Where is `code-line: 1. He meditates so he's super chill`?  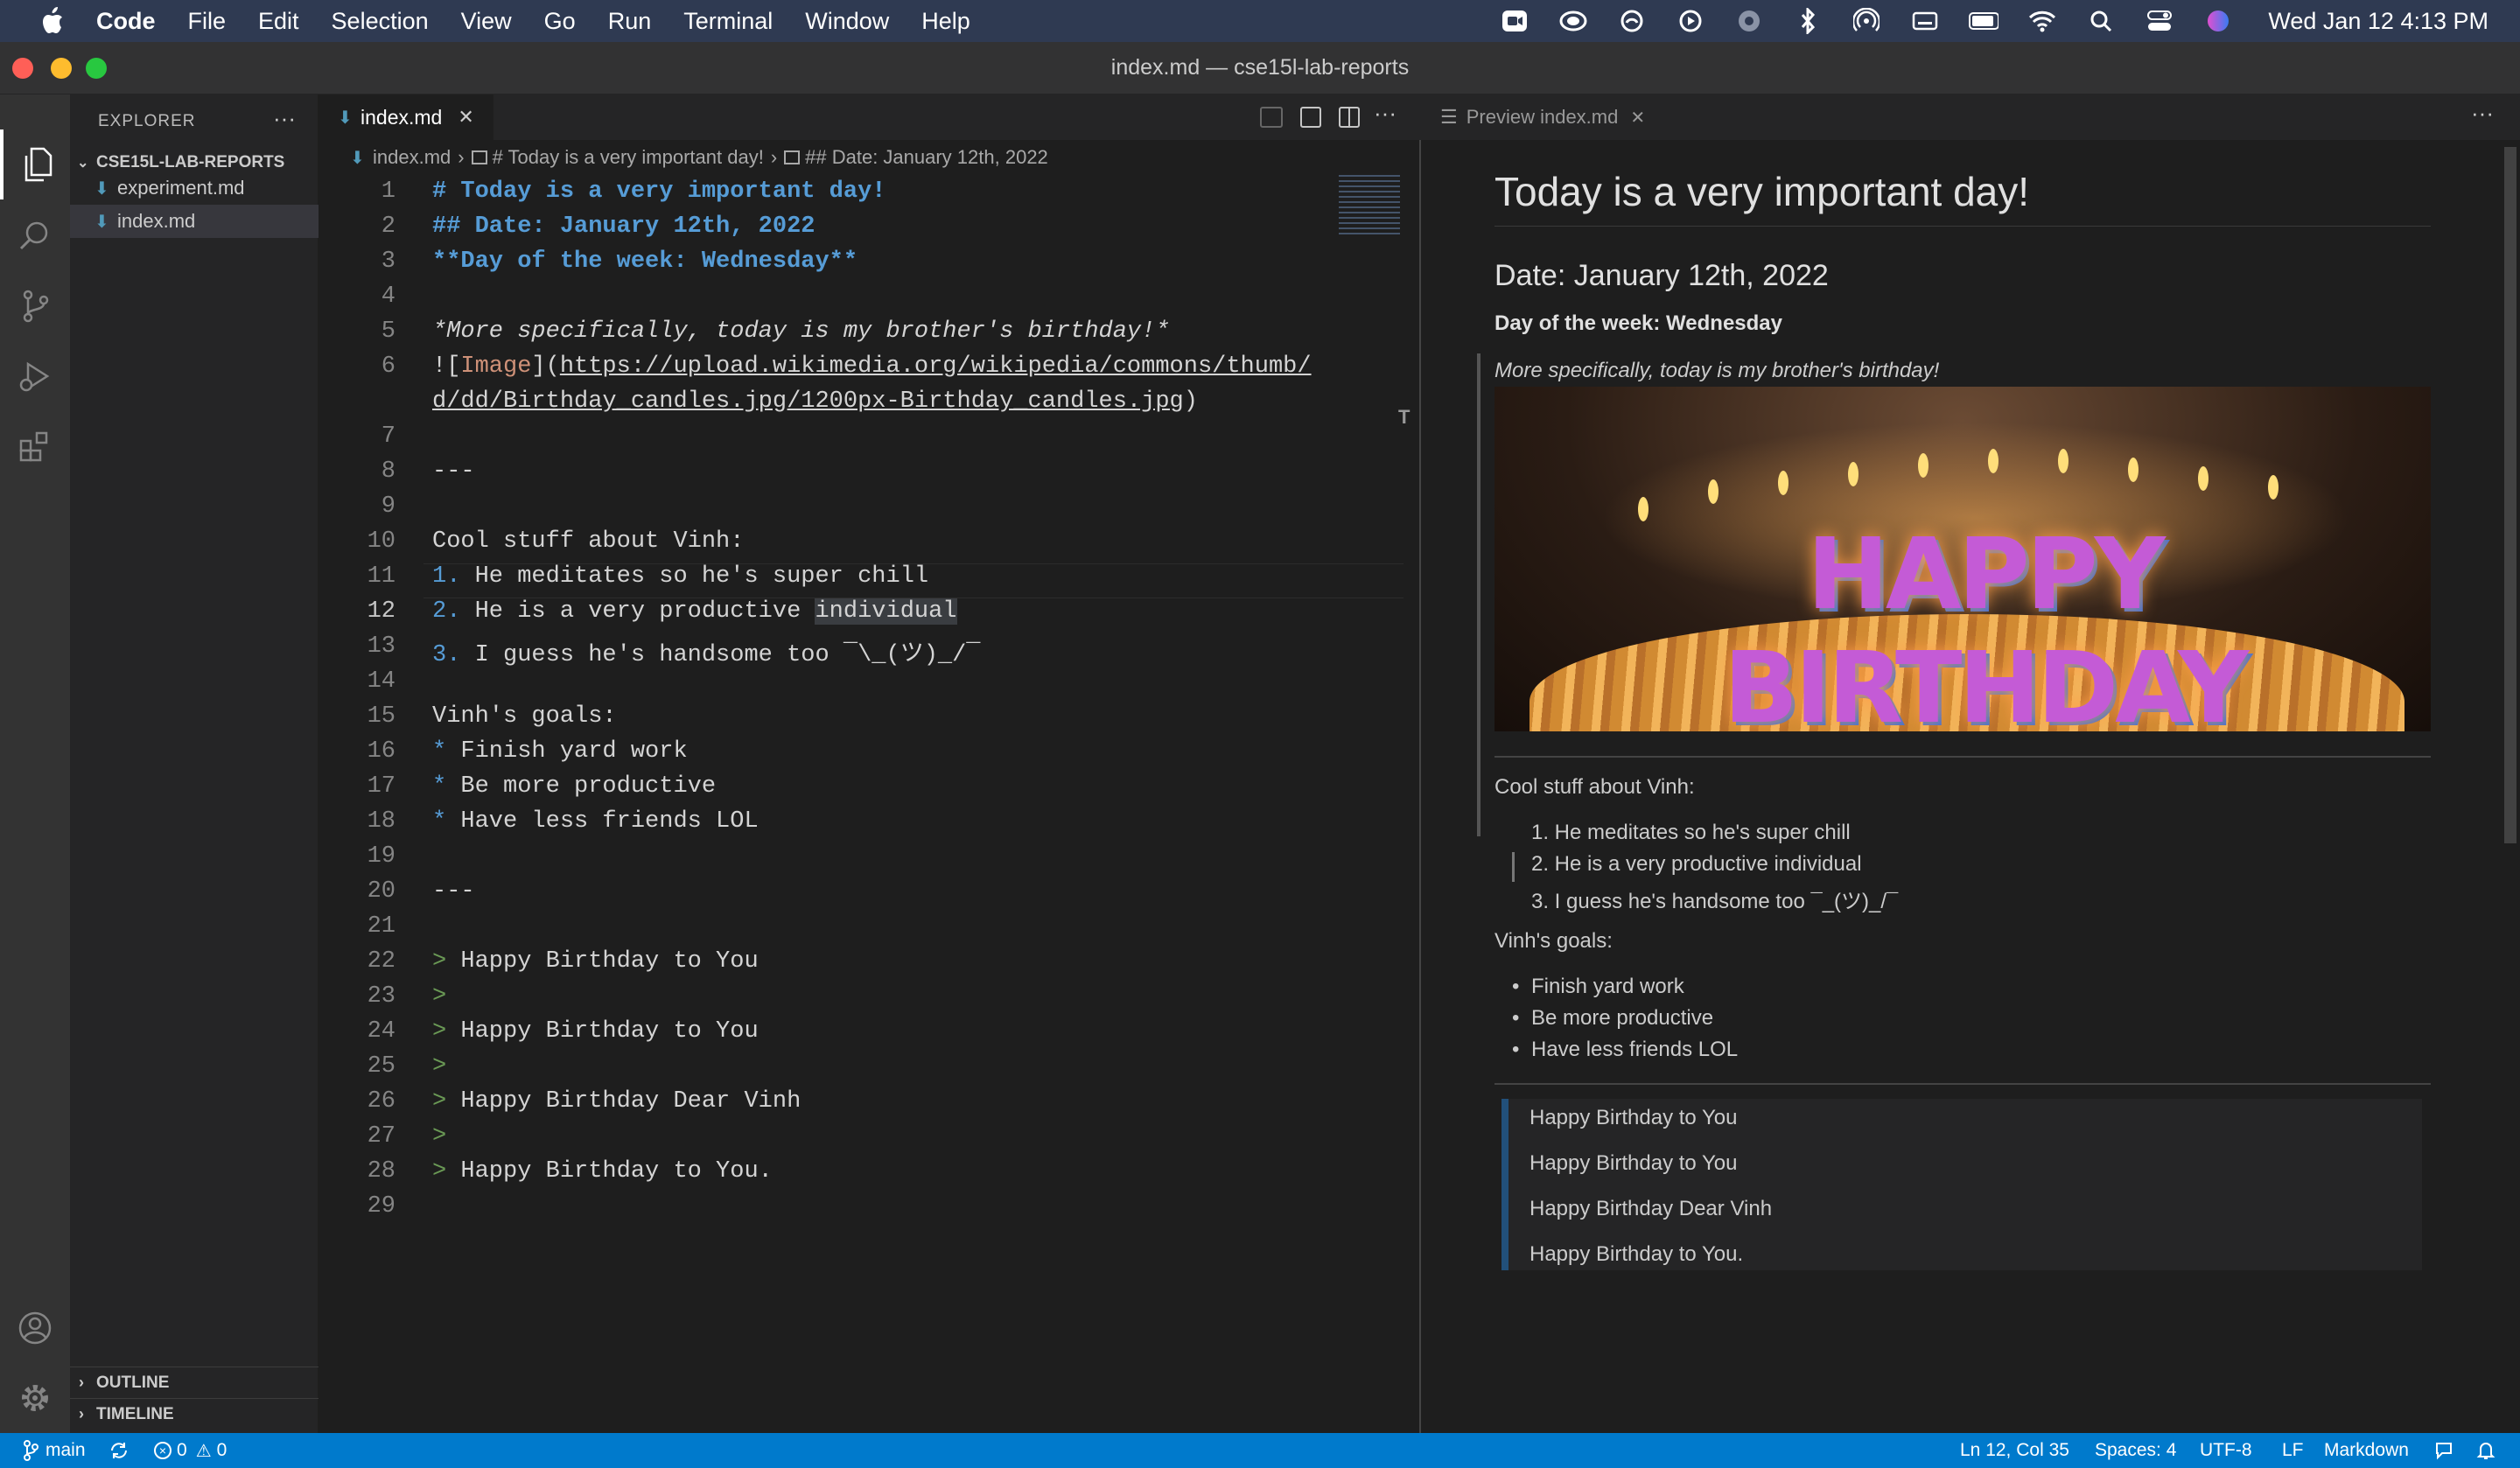 code-line: 1. He meditates so he's super chill is located at coordinates (680, 576).